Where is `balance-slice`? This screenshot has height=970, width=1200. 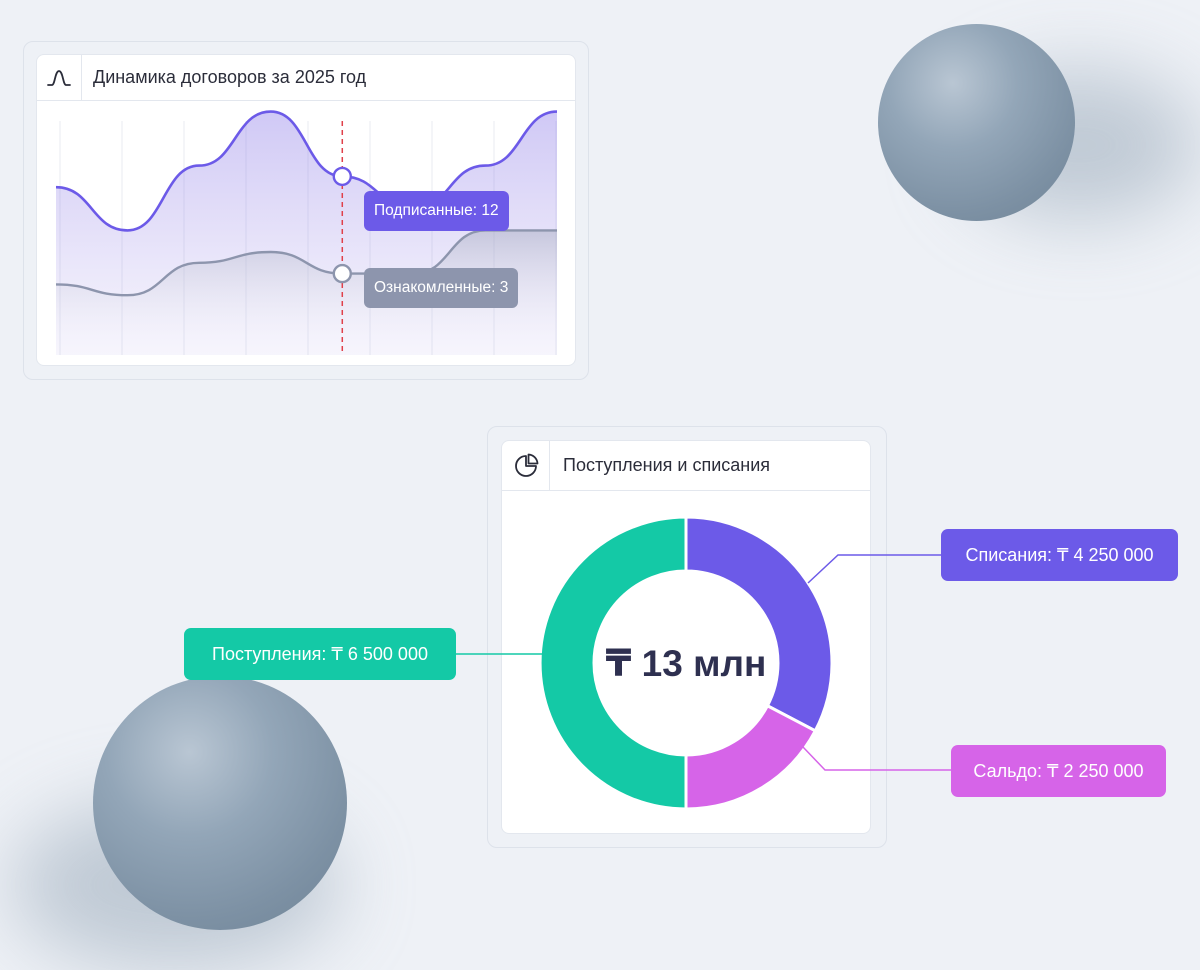 balance-slice is located at coordinates (751, 757).